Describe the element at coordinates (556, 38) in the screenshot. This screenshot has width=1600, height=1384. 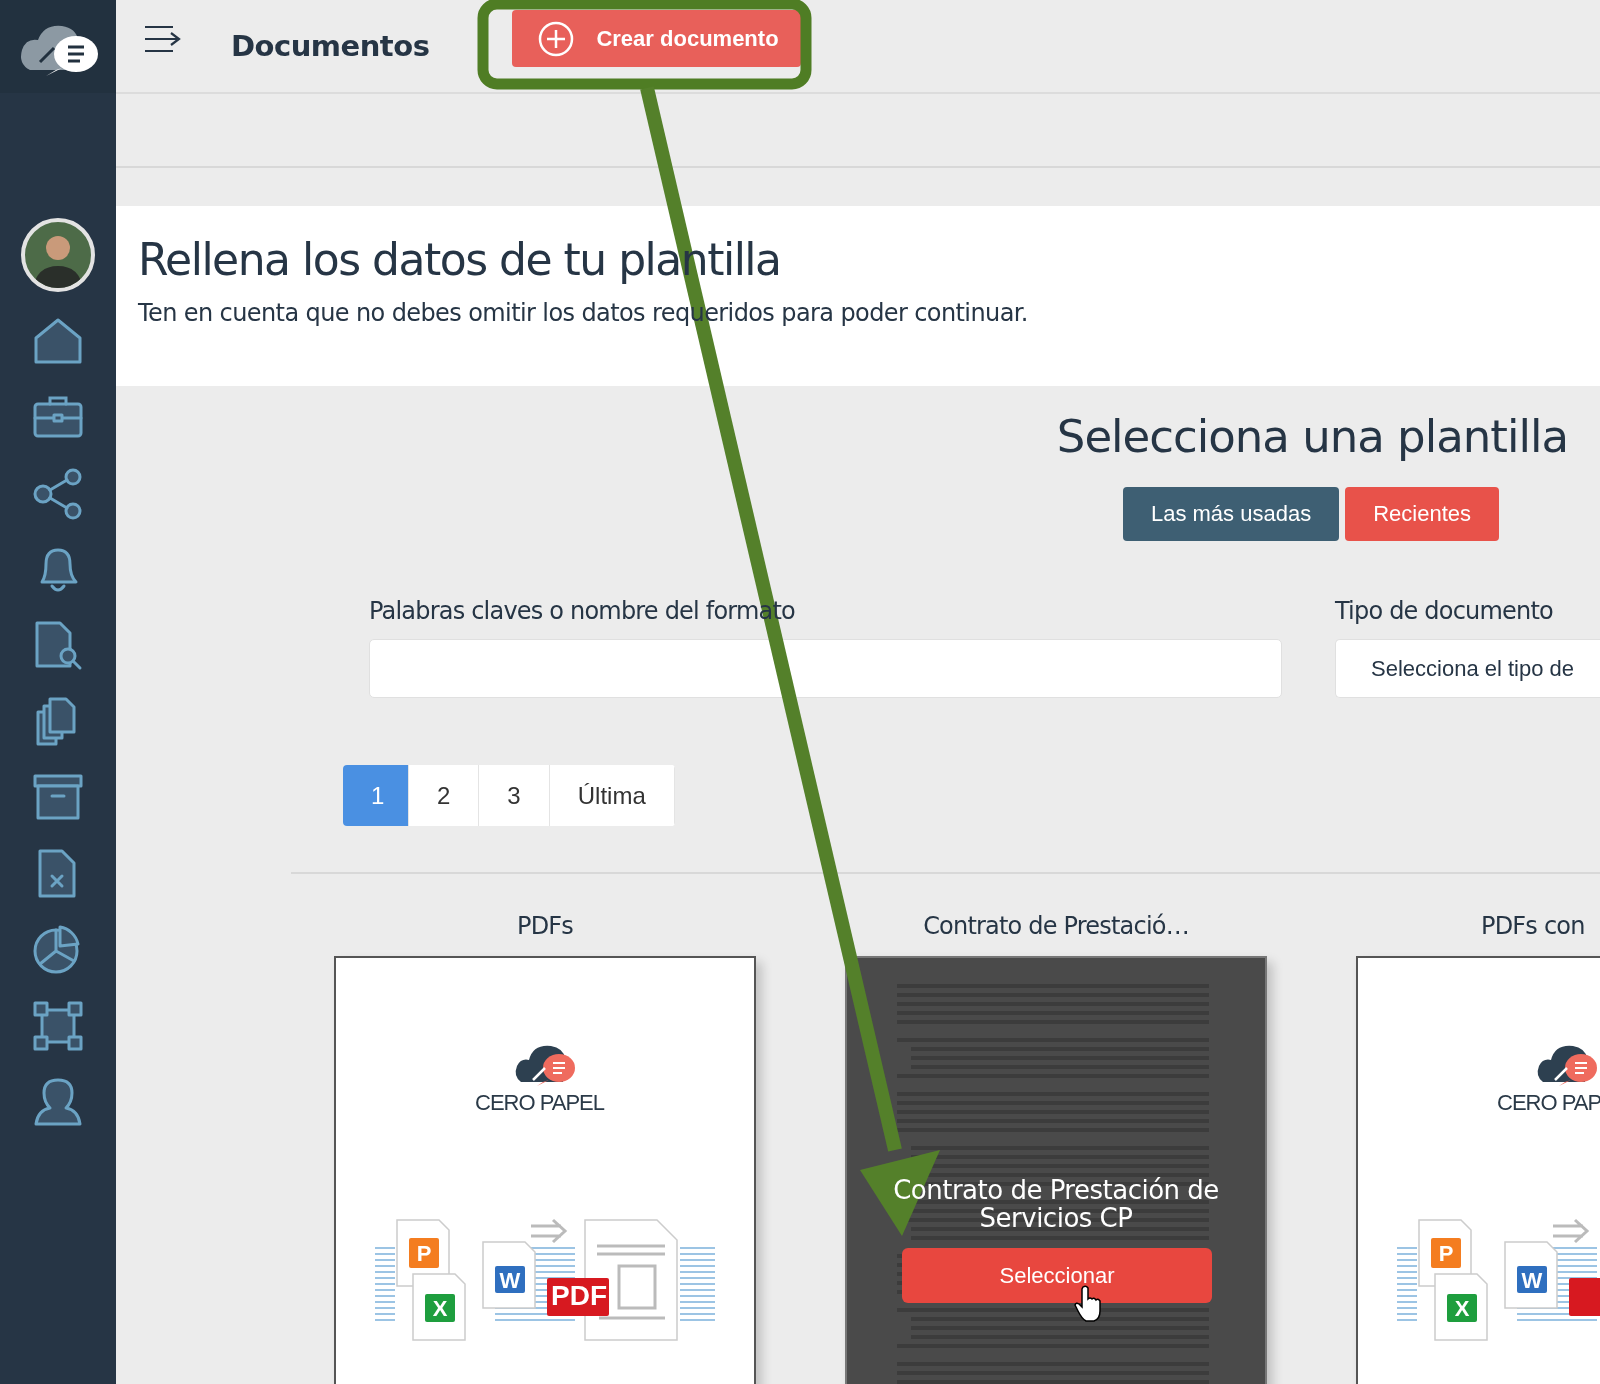
I see `plus-icon` at that location.